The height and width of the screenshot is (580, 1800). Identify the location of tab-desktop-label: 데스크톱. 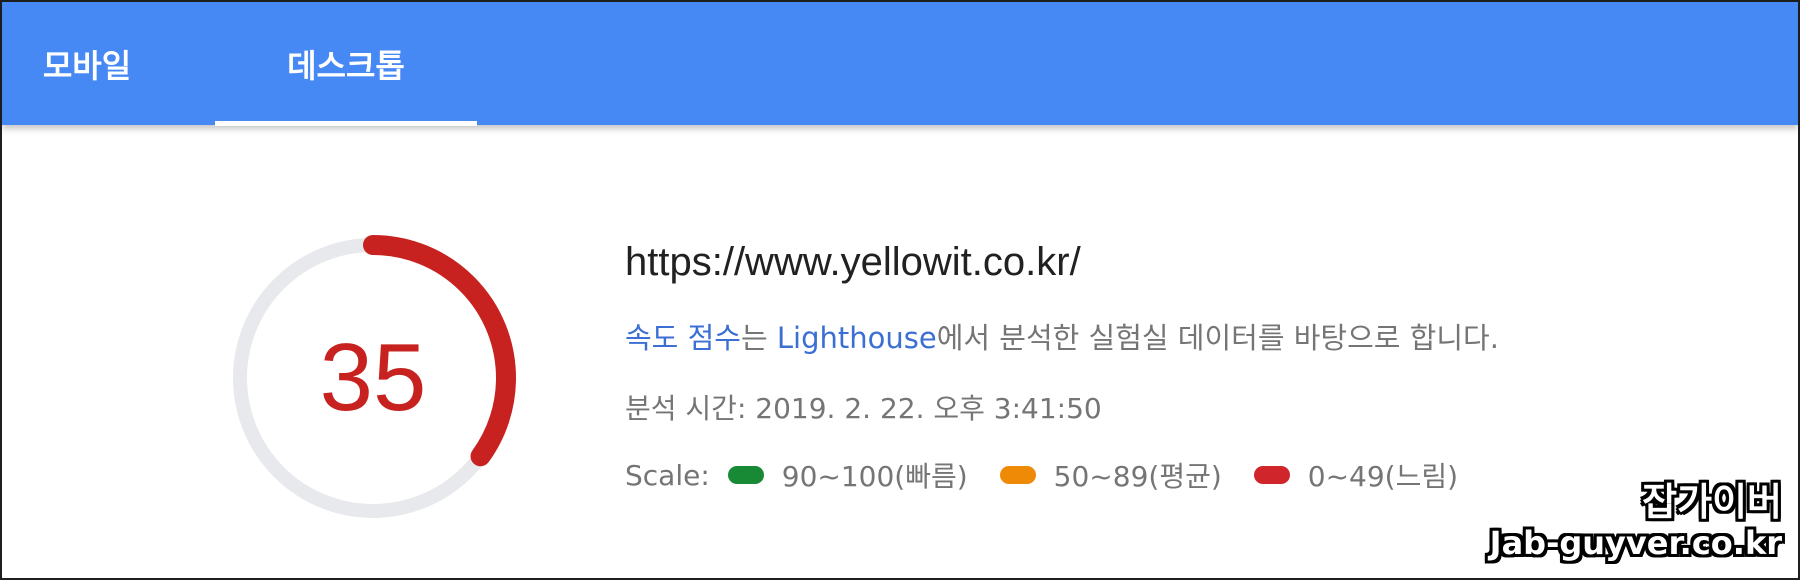
(346, 65).